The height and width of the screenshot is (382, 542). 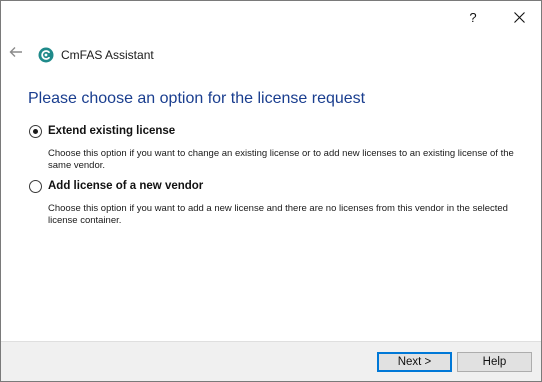 I want to click on option-label: Extend existing license, so click(x=111, y=131).